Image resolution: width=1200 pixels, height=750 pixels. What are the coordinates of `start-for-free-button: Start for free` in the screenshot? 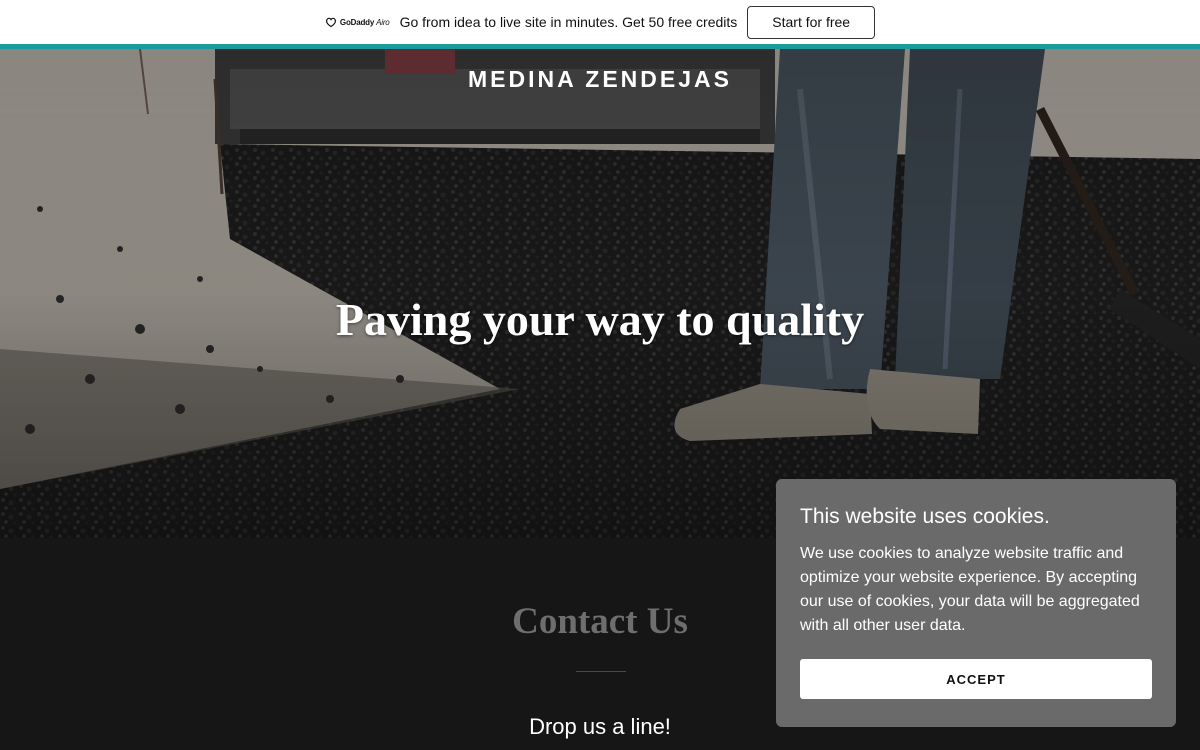 It's located at (811, 22).